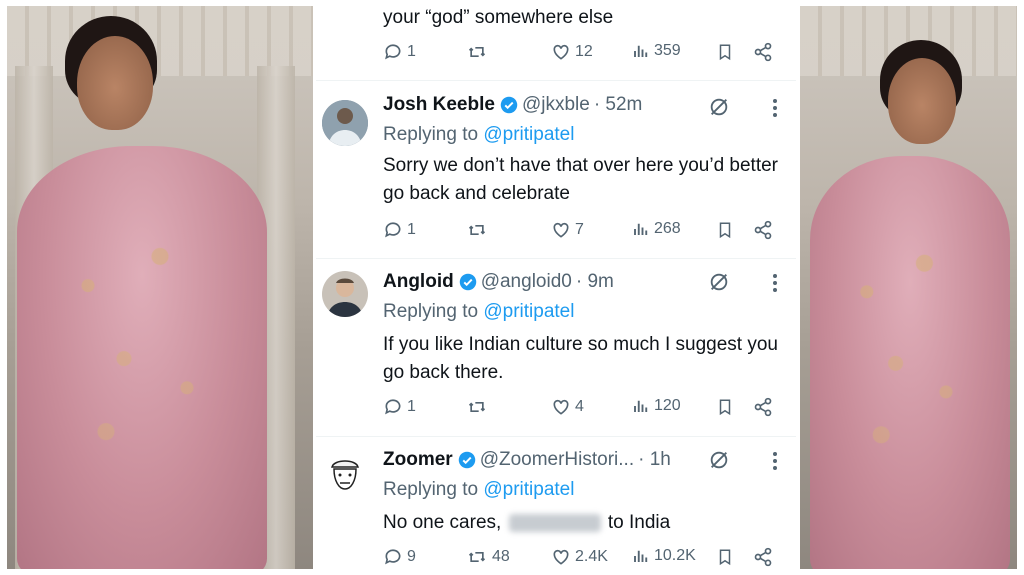 Image resolution: width=1024 pixels, height=575 pixels. Describe the element at coordinates (654, 460) in the screenshot. I see `timestamp: · 1h` at that location.